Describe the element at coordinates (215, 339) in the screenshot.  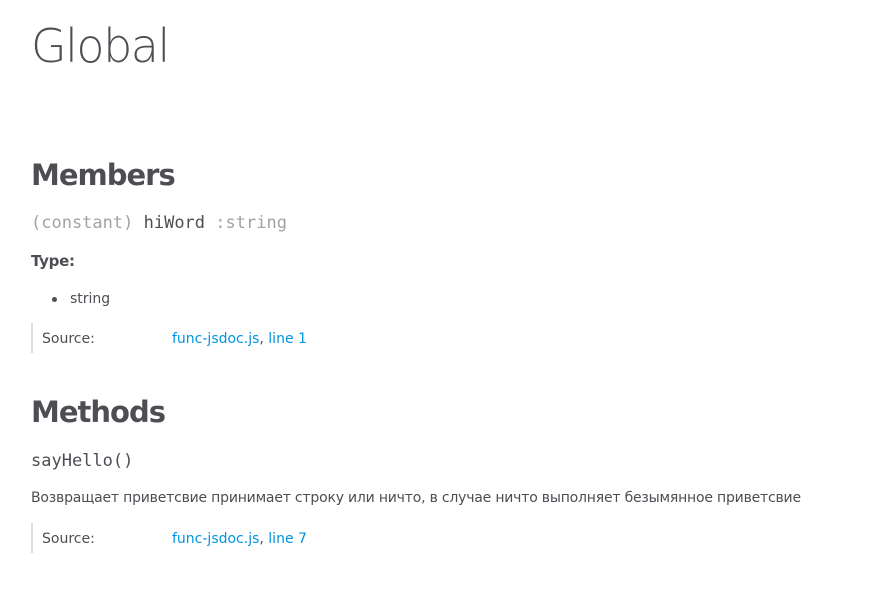
I see `member-source-file-link: func-jsdoc.js` at that location.